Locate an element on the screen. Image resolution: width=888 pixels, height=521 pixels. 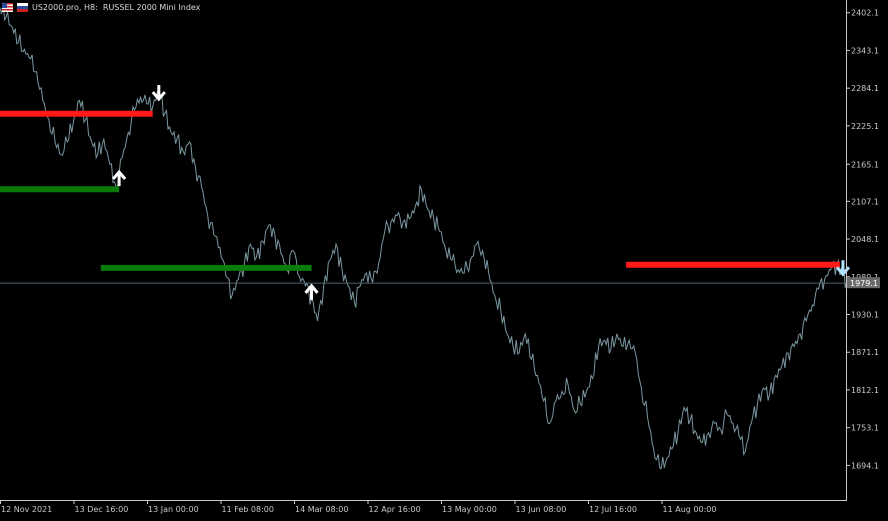
x-tick-label: 14 Mar 08:00 is located at coordinates (321, 509).